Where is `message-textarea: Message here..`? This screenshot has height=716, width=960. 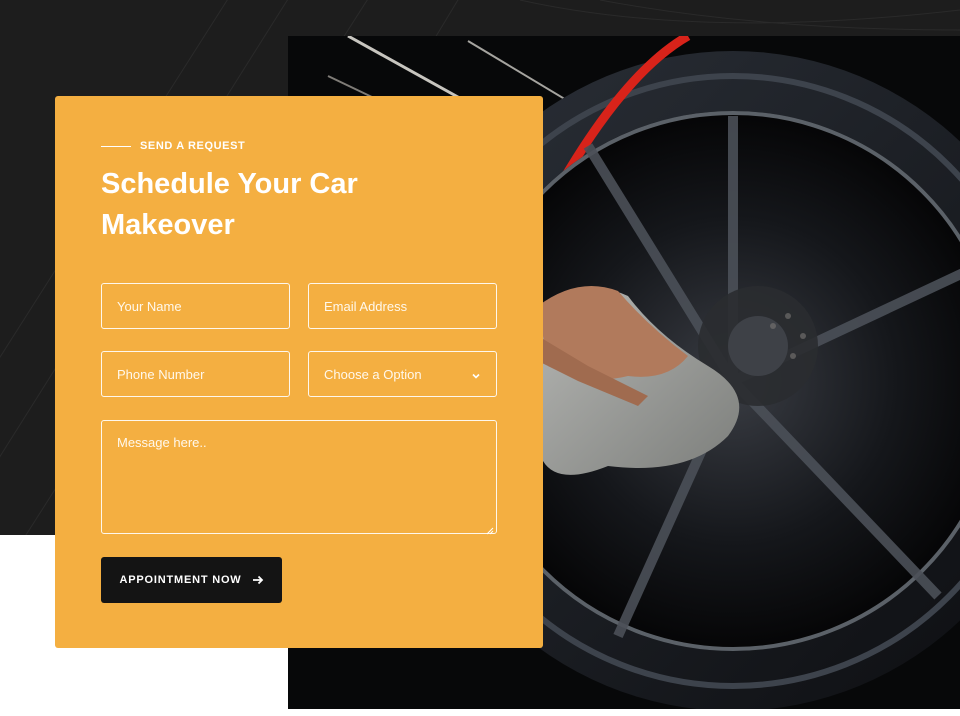
message-textarea: Message here.. is located at coordinates (299, 477).